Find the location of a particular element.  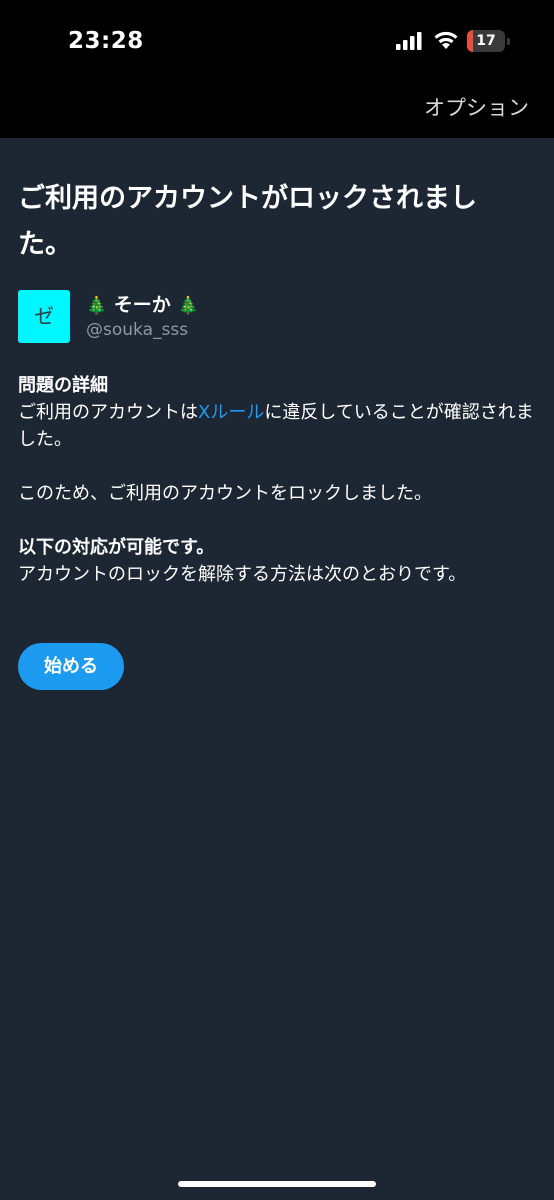

home-indicator is located at coordinates (277, 1184).